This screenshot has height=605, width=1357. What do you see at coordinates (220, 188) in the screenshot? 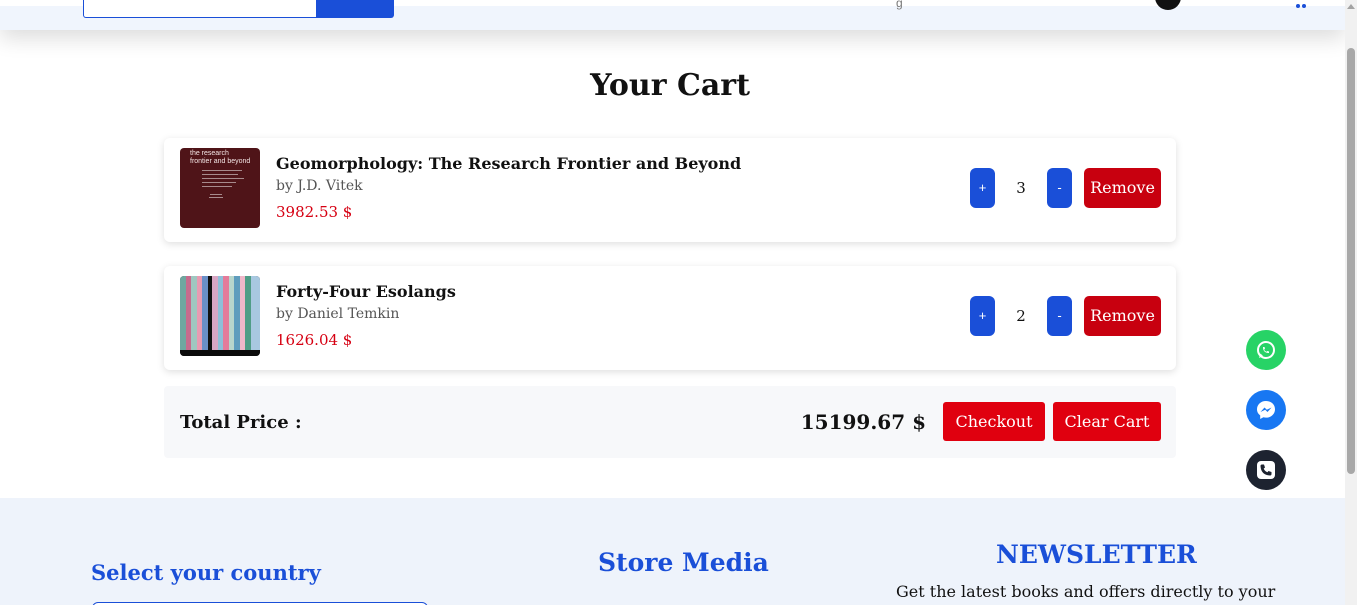
I see `book-cover: the research frontier and beyond` at bounding box center [220, 188].